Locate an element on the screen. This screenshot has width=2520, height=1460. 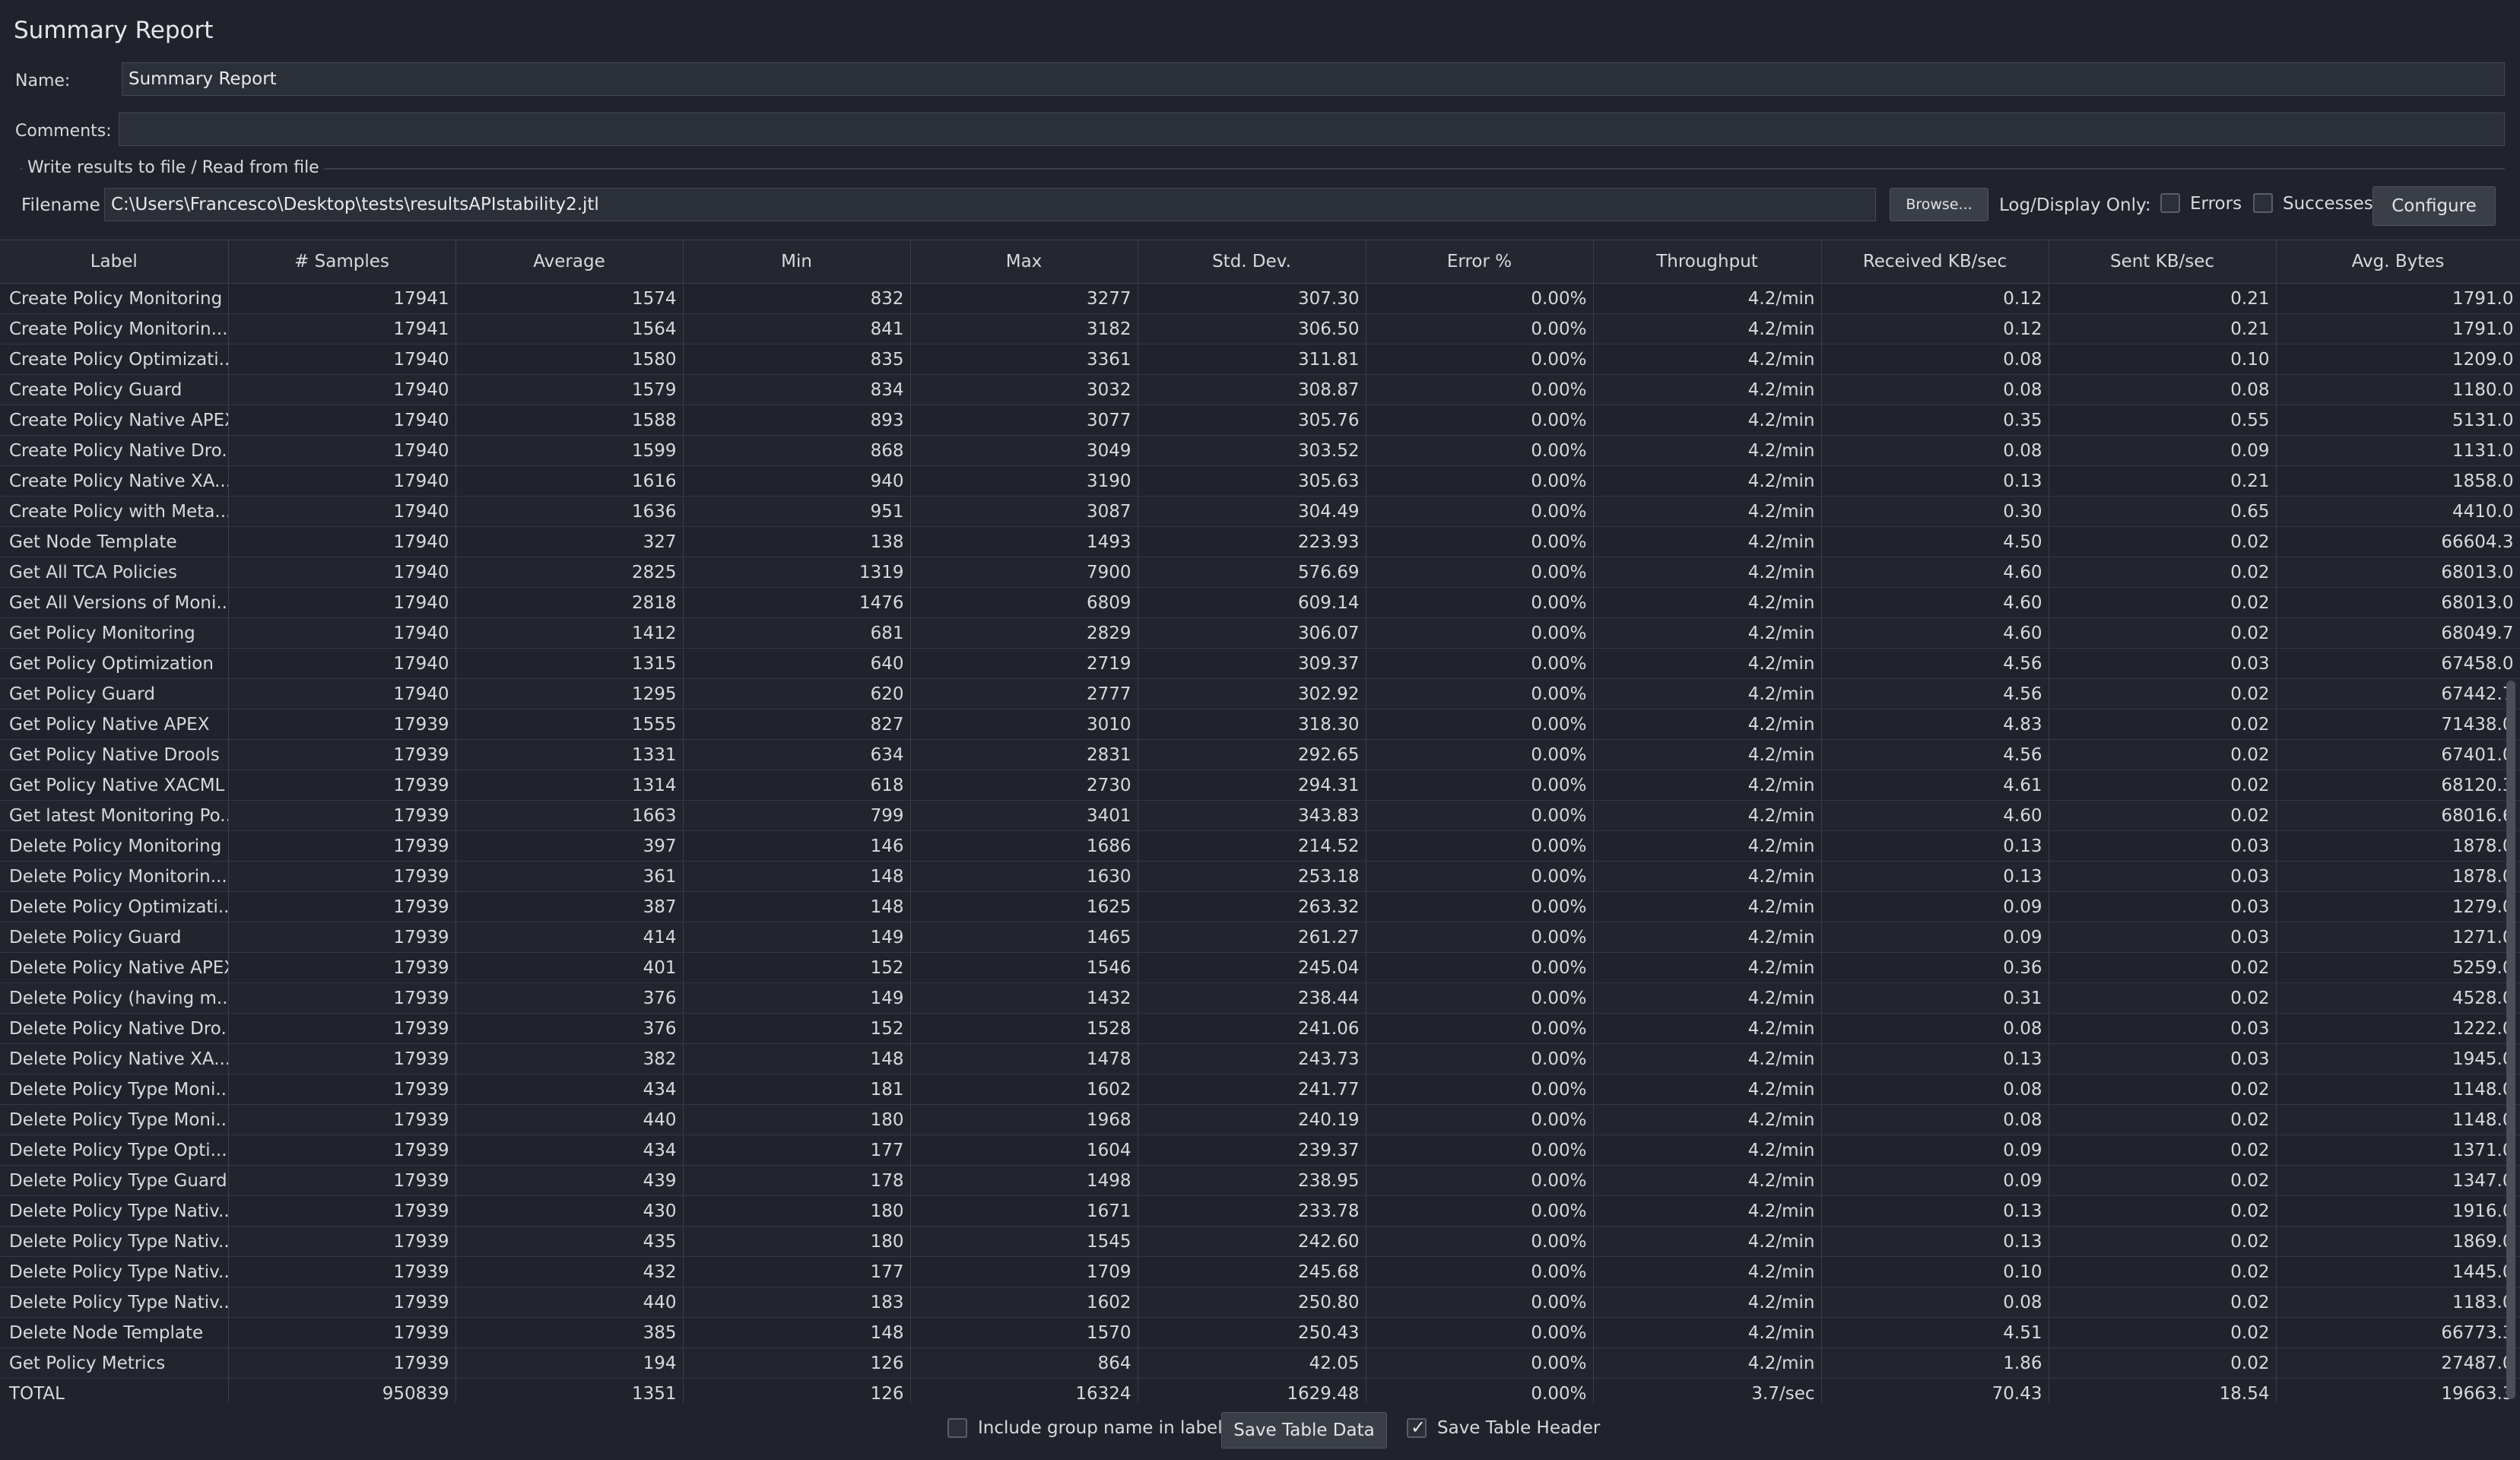
column-header-min: Min is located at coordinates (797, 262).